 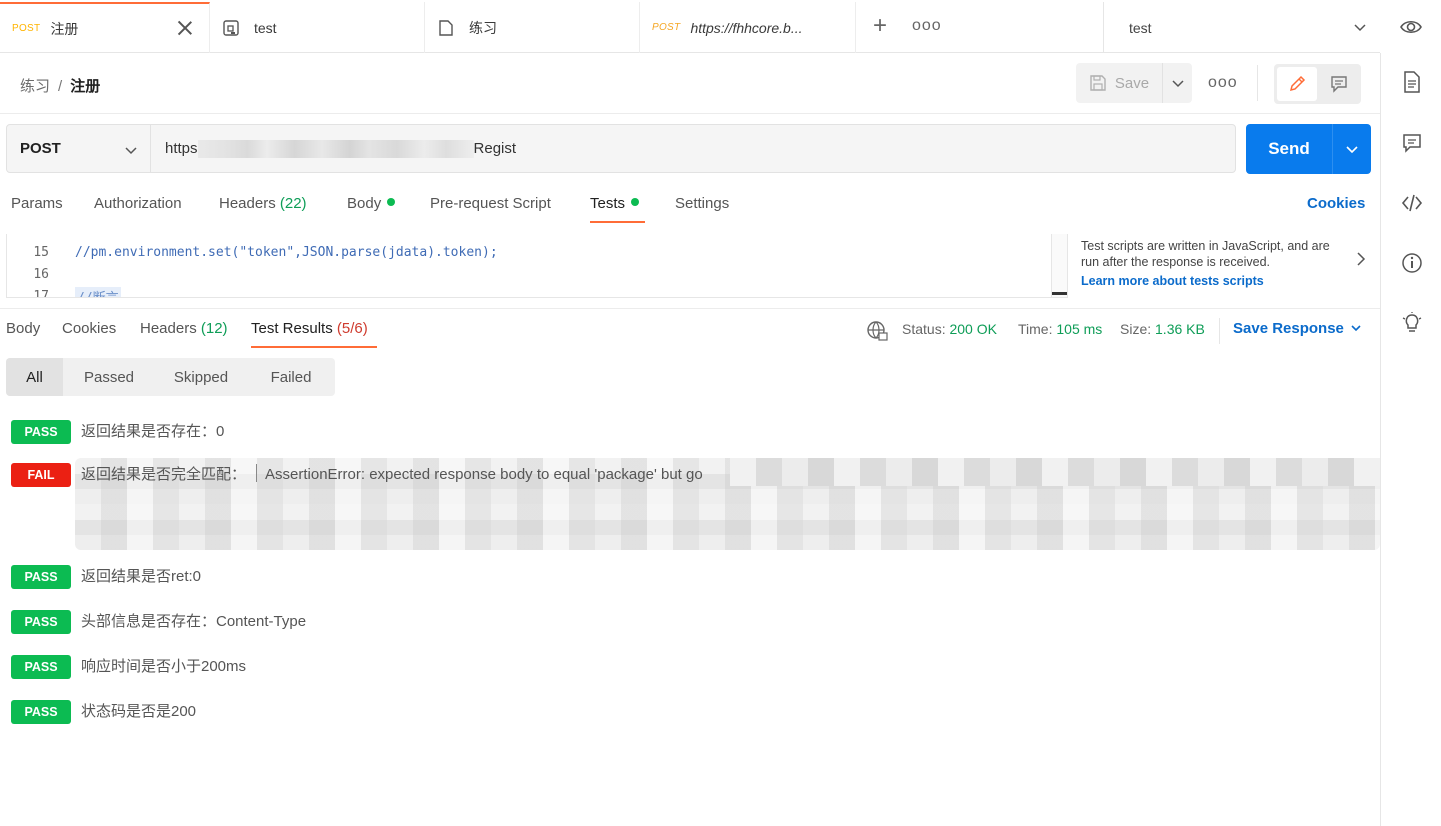 What do you see at coordinates (1059, 293) in the screenshot?
I see `scroll-thumb` at bounding box center [1059, 293].